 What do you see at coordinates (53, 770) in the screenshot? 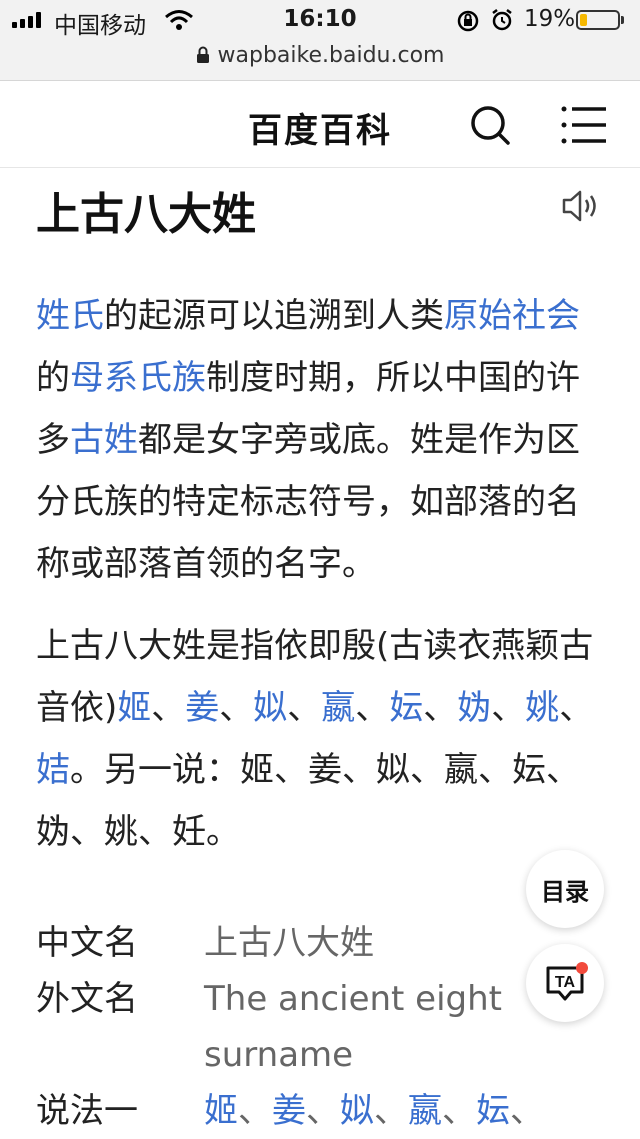
I see `link-ji2: 姞` at bounding box center [53, 770].